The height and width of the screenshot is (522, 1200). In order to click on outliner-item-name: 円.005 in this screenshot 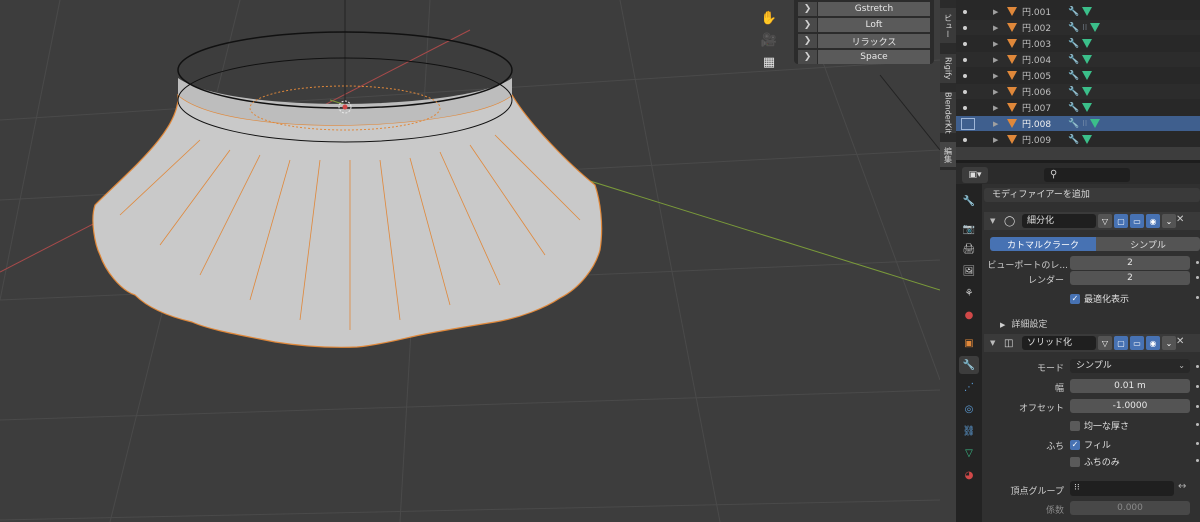, I will do `click(1036, 75)`.